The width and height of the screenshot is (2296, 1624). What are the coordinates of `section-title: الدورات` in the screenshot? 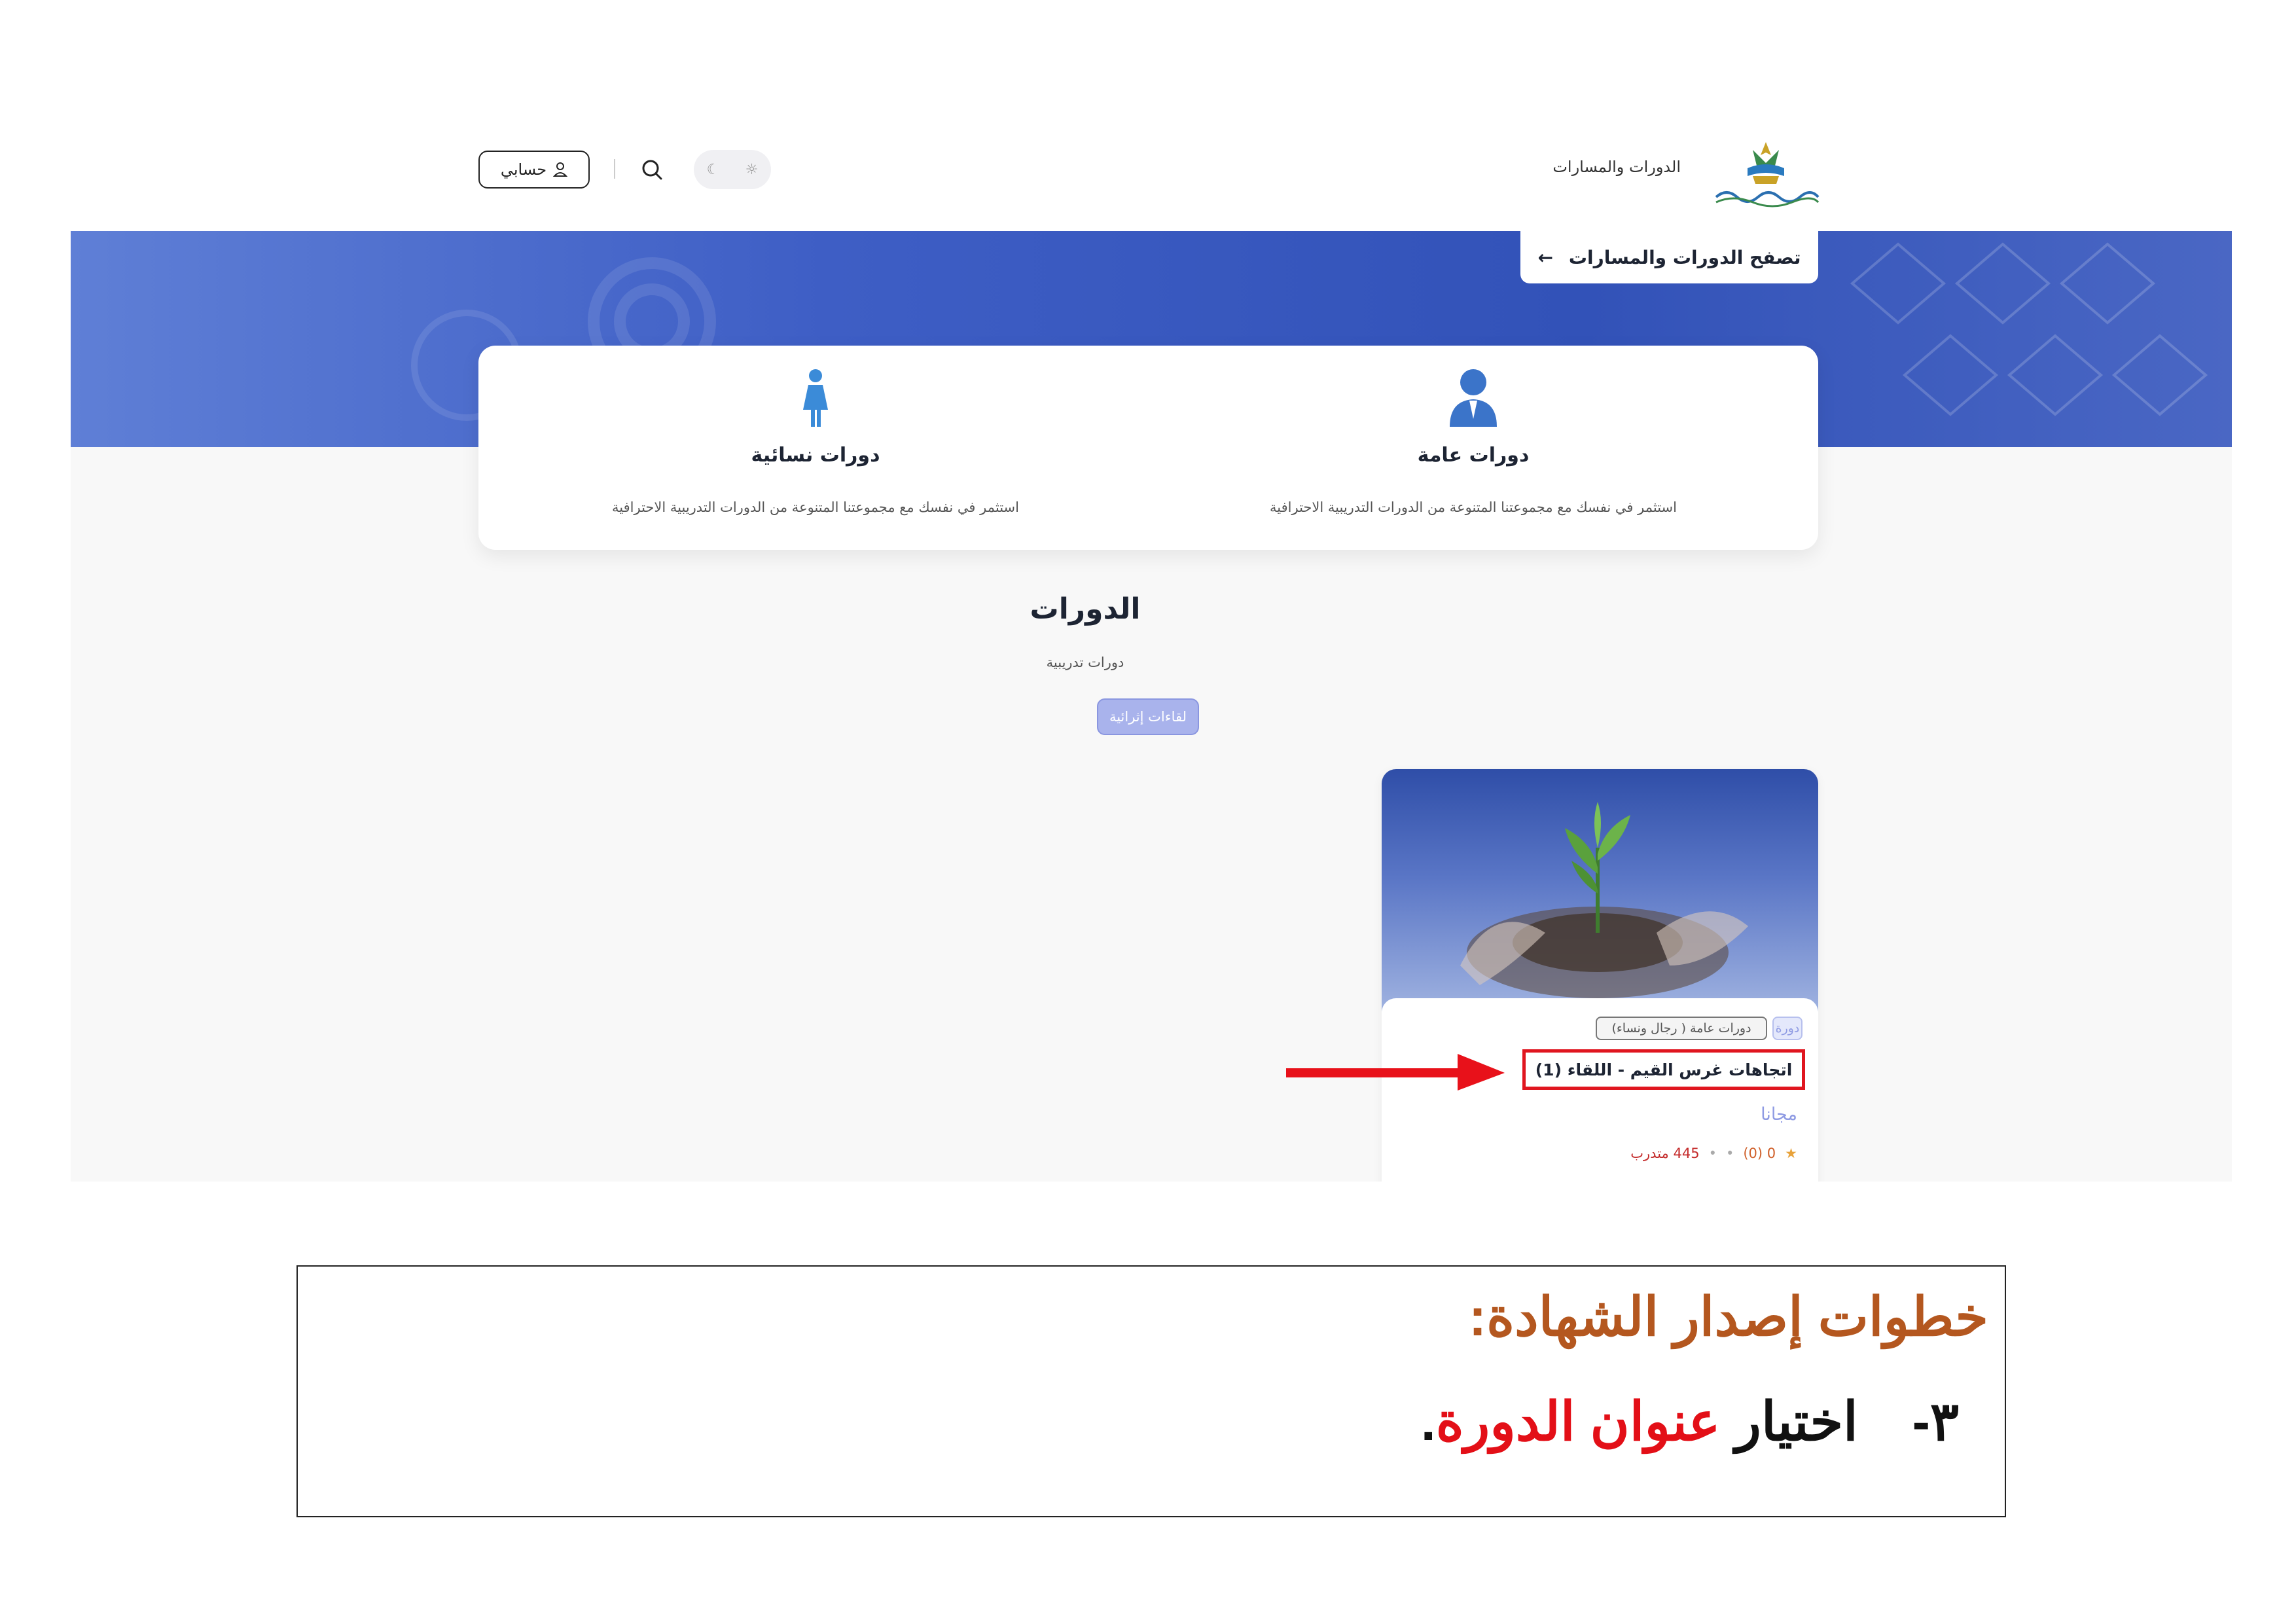 It's located at (1085, 609).